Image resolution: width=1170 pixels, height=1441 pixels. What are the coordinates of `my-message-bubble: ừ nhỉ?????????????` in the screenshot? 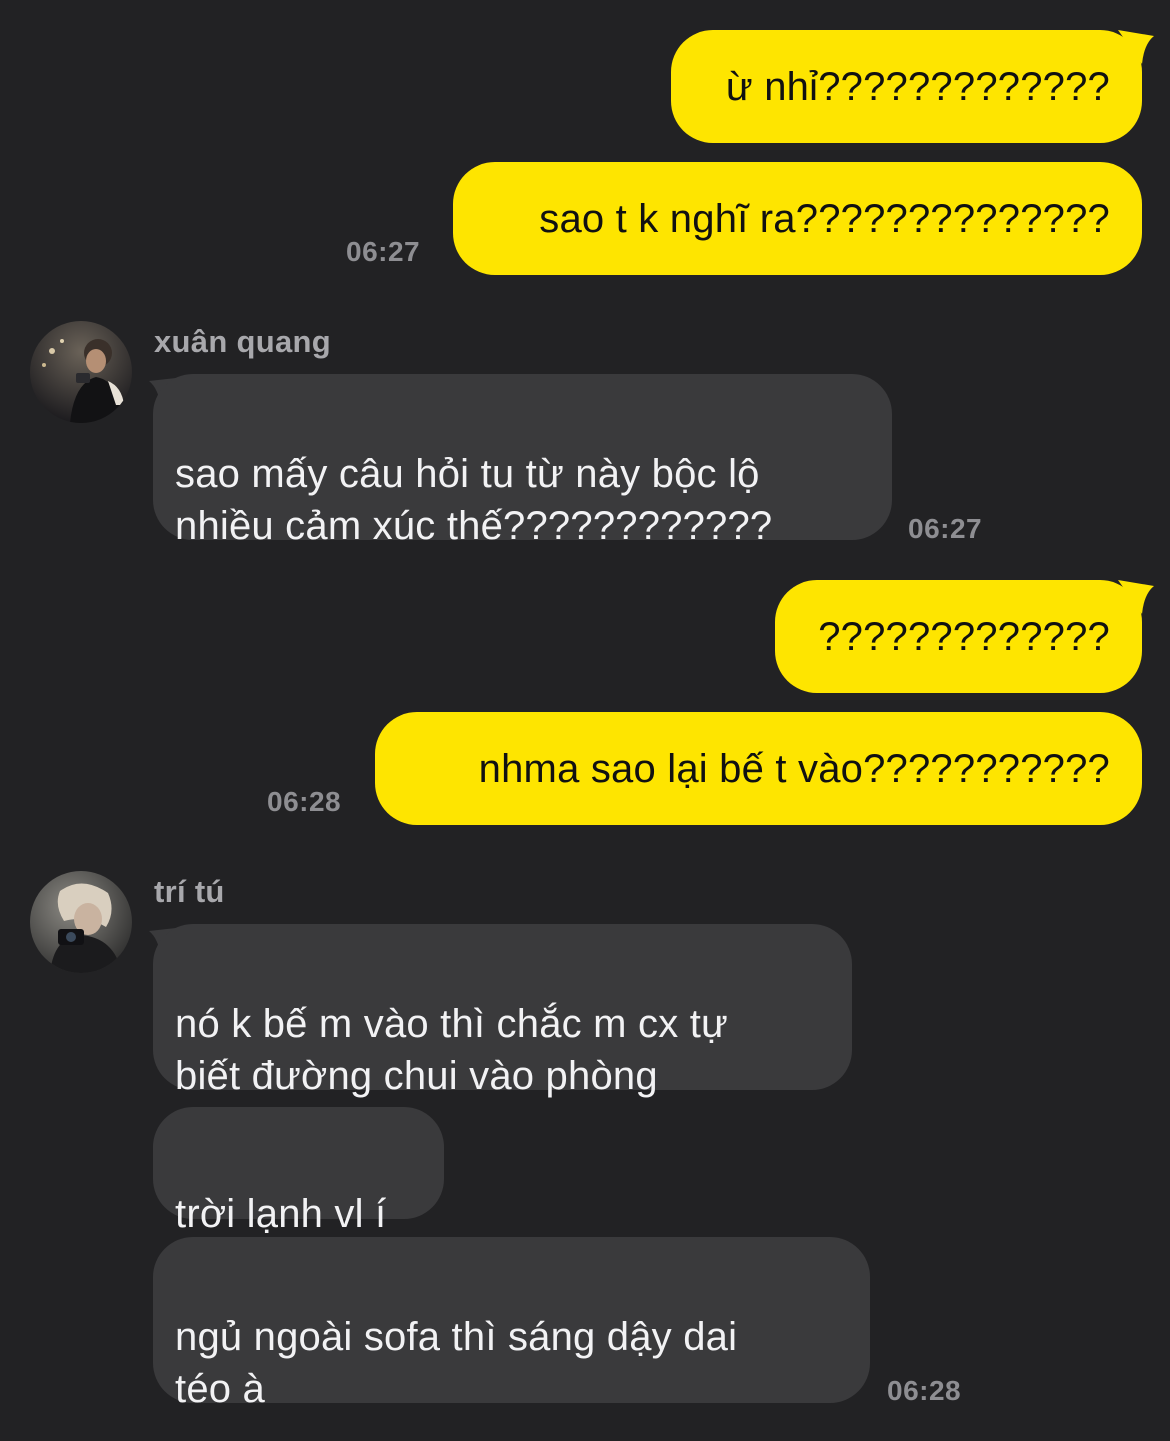 It's located at (906, 86).